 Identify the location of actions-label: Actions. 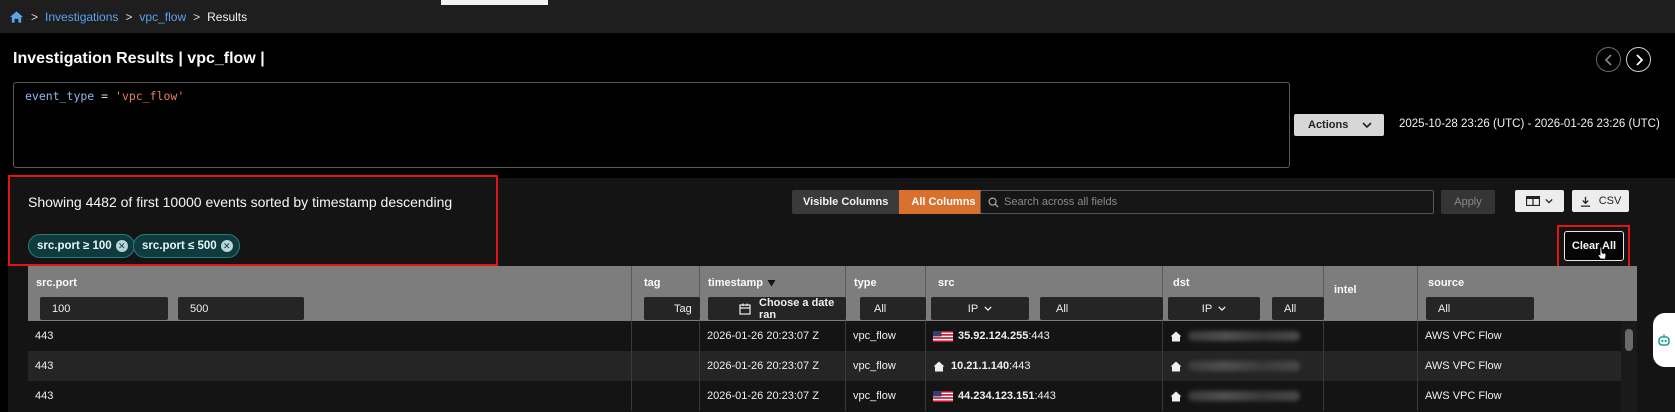
(1328, 125).